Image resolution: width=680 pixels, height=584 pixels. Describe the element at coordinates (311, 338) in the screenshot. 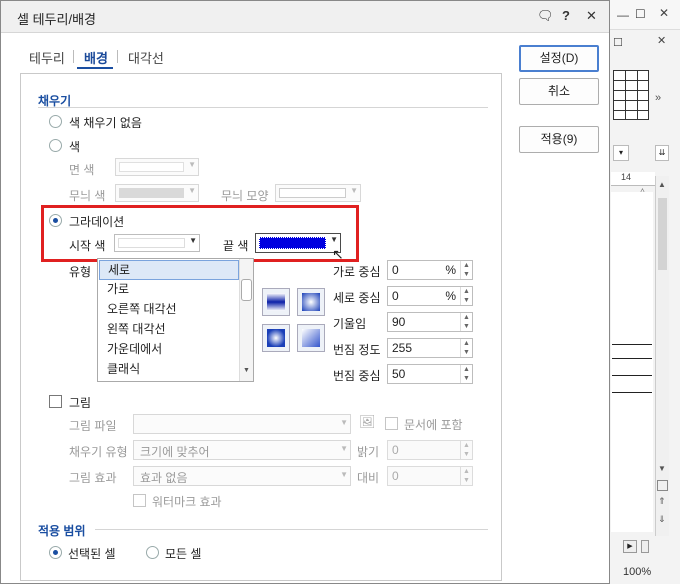

I see `gradient-preview-diagonal` at that location.